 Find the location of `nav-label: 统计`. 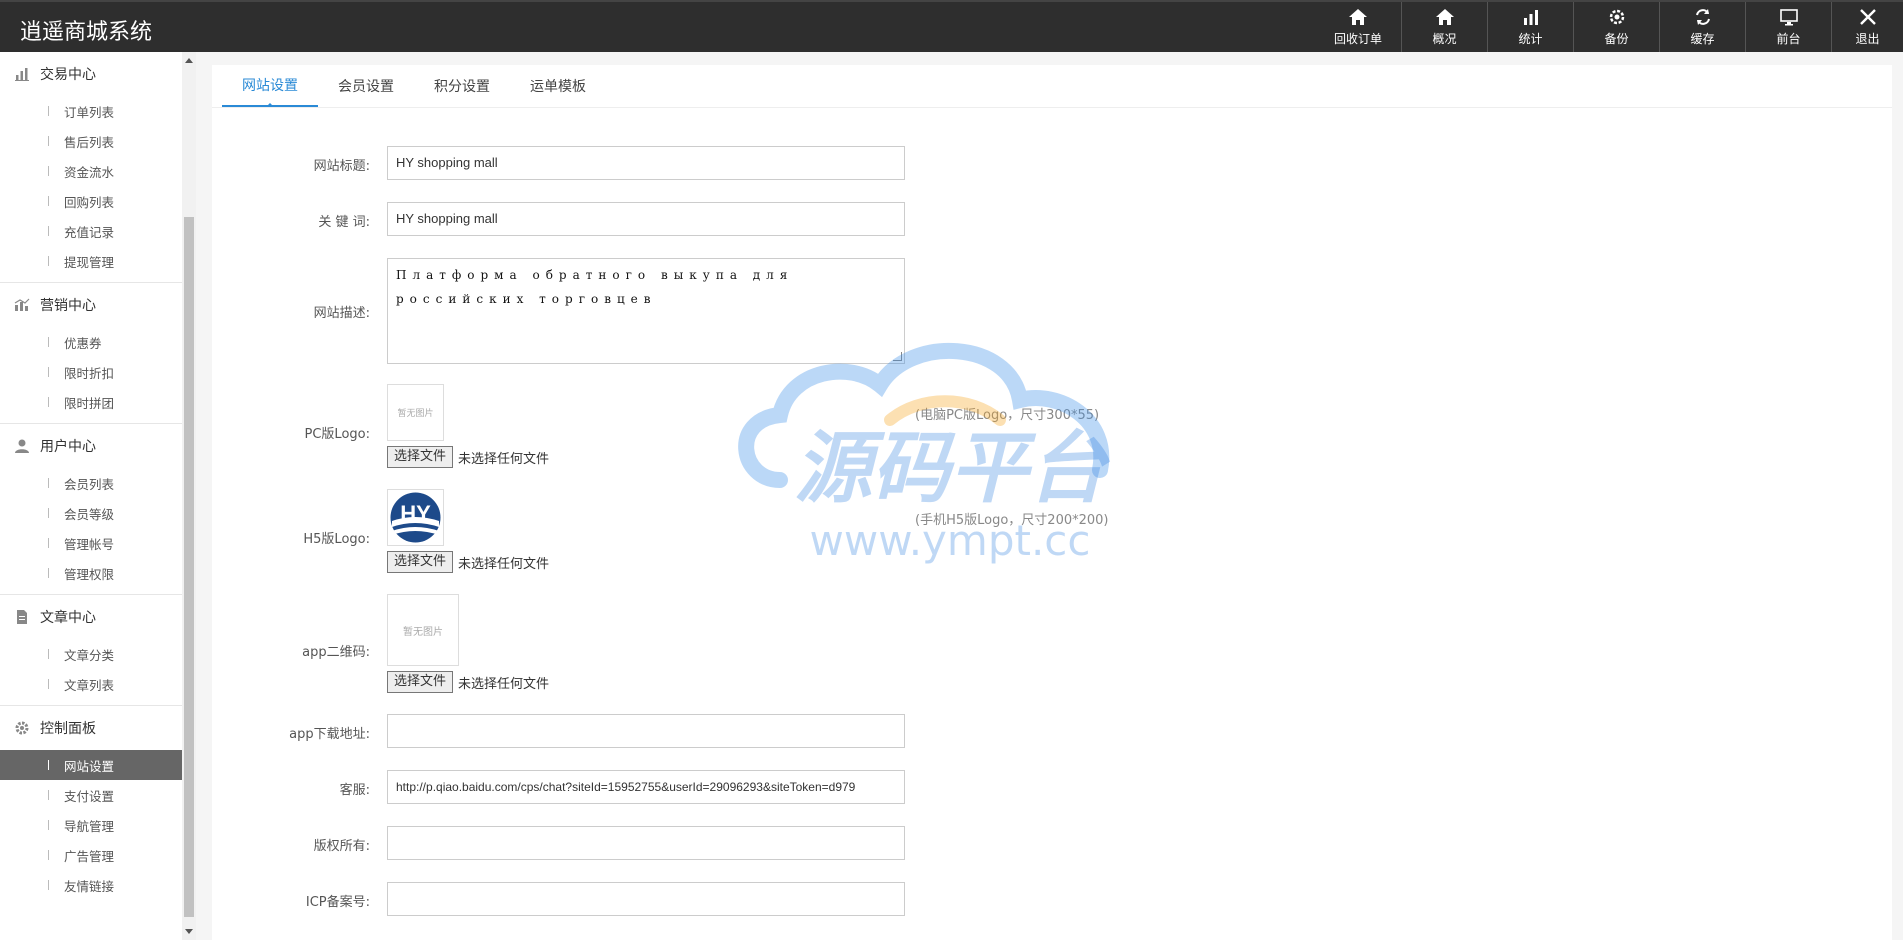

nav-label: 统计 is located at coordinates (1530, 39).